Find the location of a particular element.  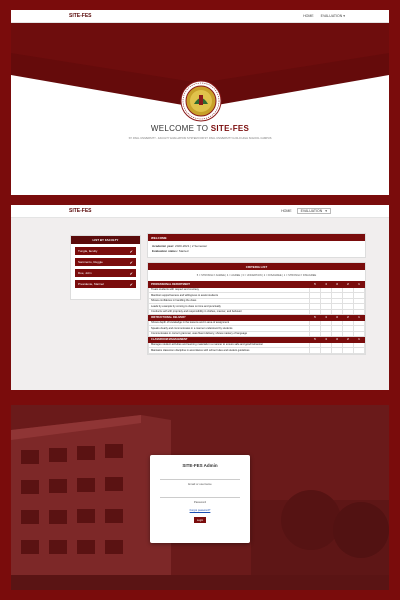

nav-evaluation-label: EVALUATION is located at coordinates (311, 211).